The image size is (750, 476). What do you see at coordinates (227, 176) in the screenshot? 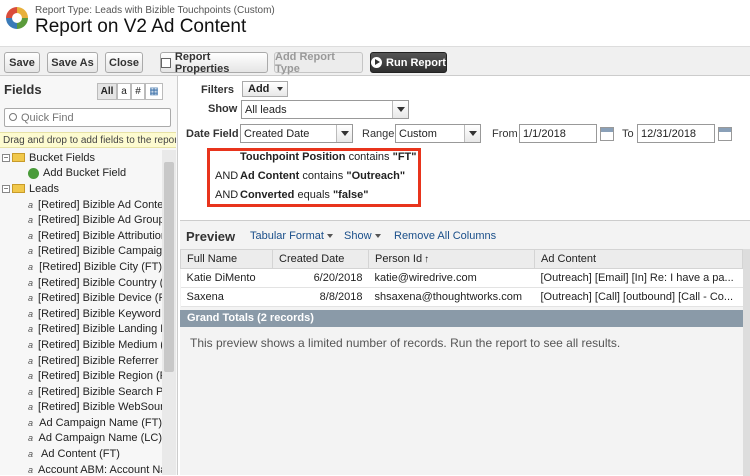
I see `criteria-prefix: AND` at bounding box center [227, 176].